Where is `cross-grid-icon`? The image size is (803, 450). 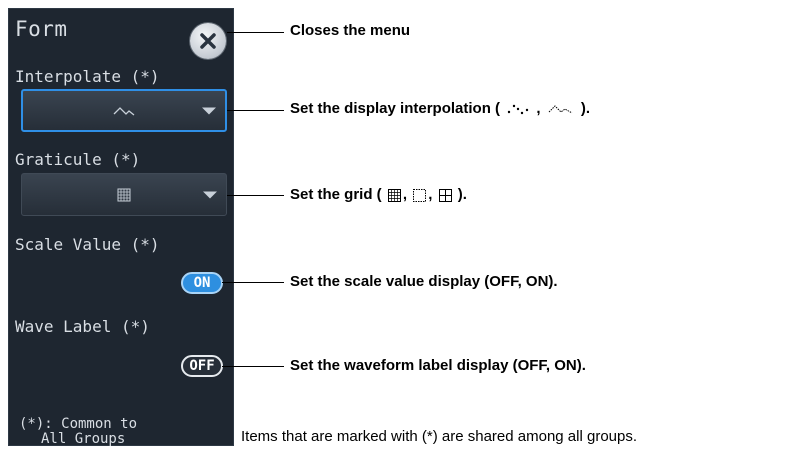 cross-grid-icon is located at coordinates (445, 195).